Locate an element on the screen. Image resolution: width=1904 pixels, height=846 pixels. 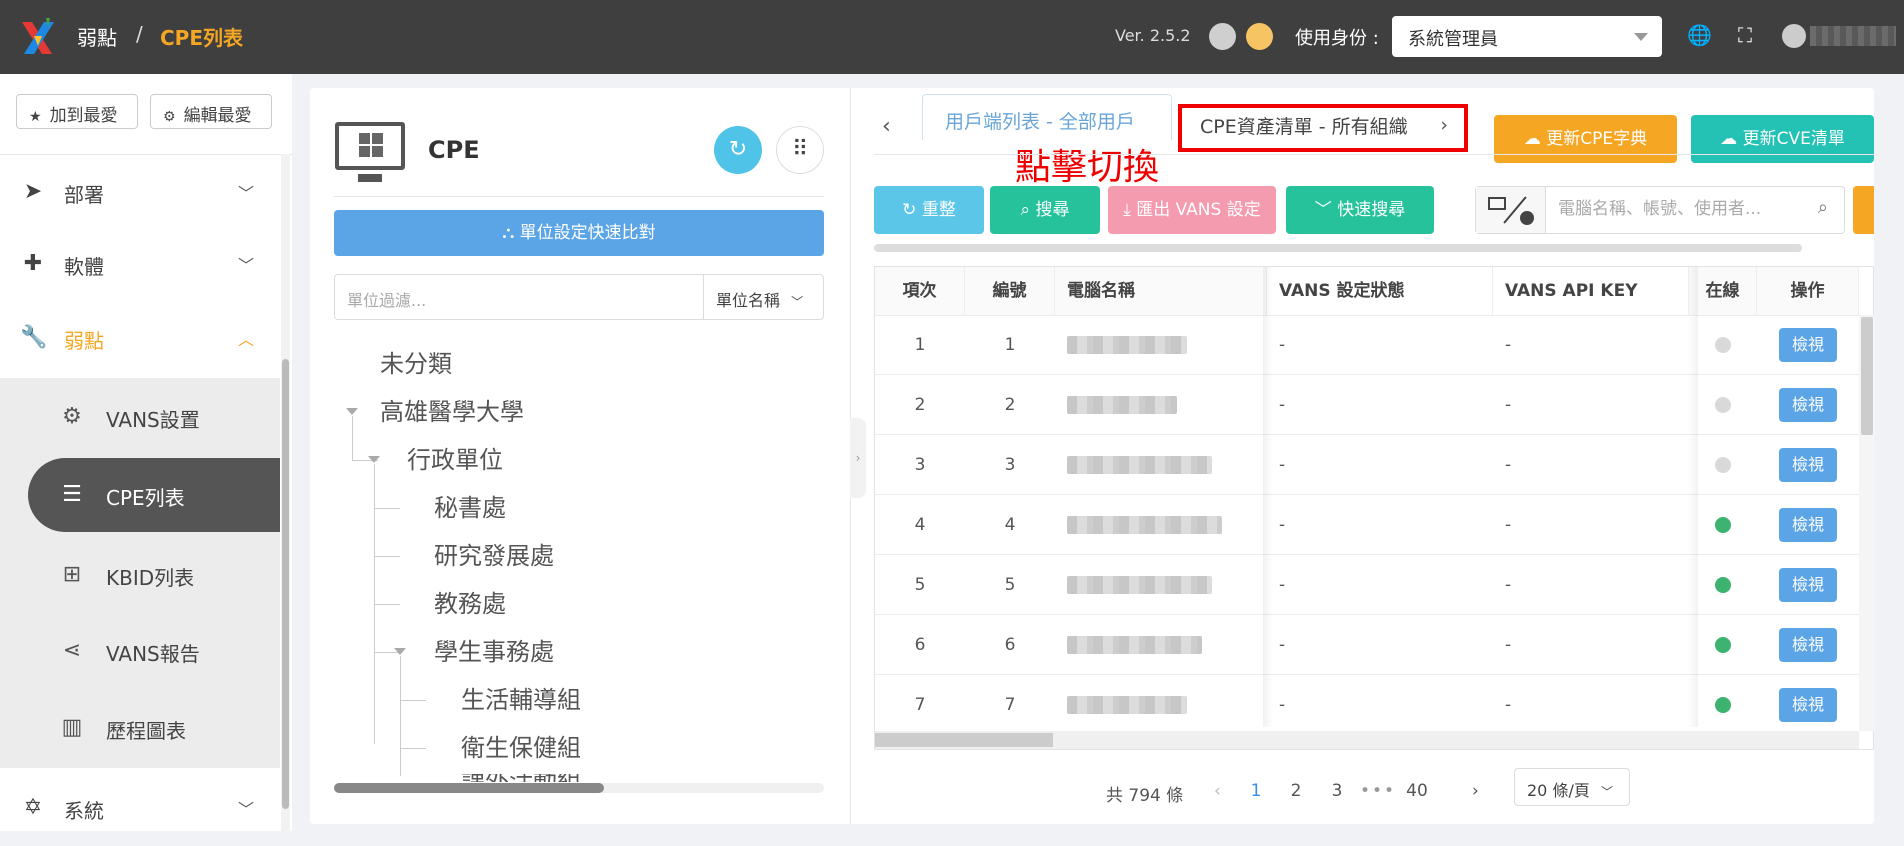
version-label: Ver. 2.5.2 is located at coordinates (1153, 35).